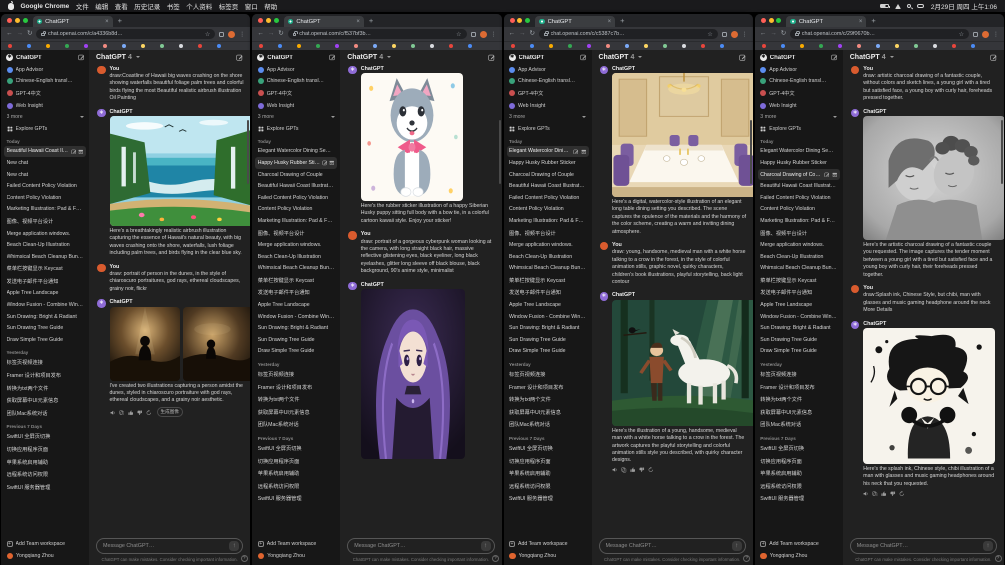 Image resolution: width=1005 pixels, height=565 pixels. I want to click on chat-history-item: Beach Clean-Up Illustration, so click(45, 245).